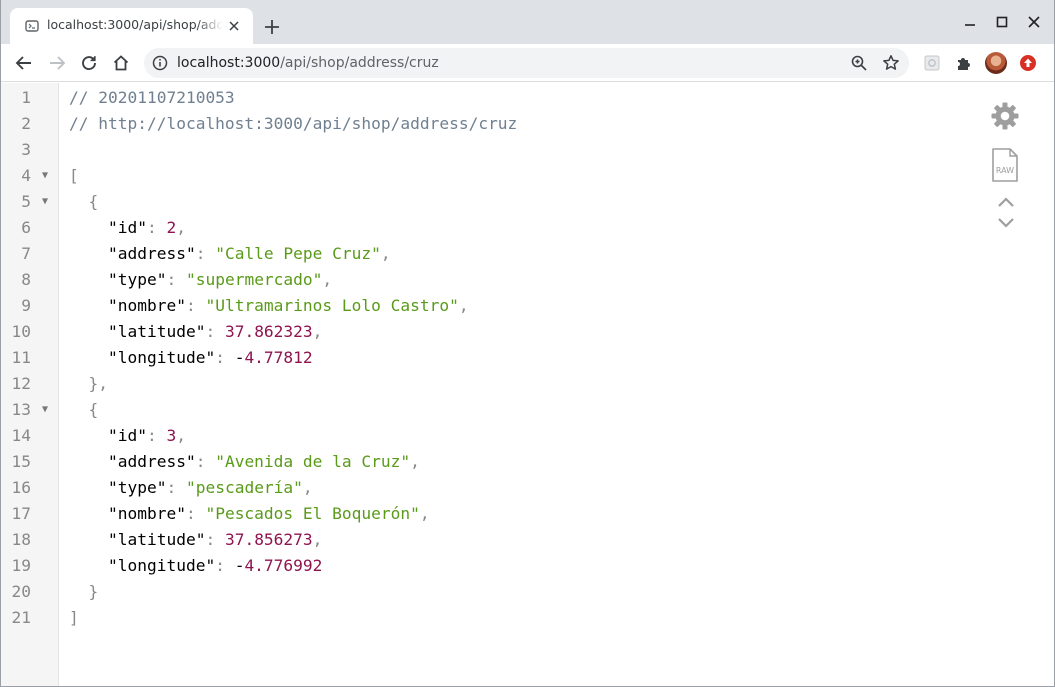  I want to click on close-tab-icon, so click(234, 26).